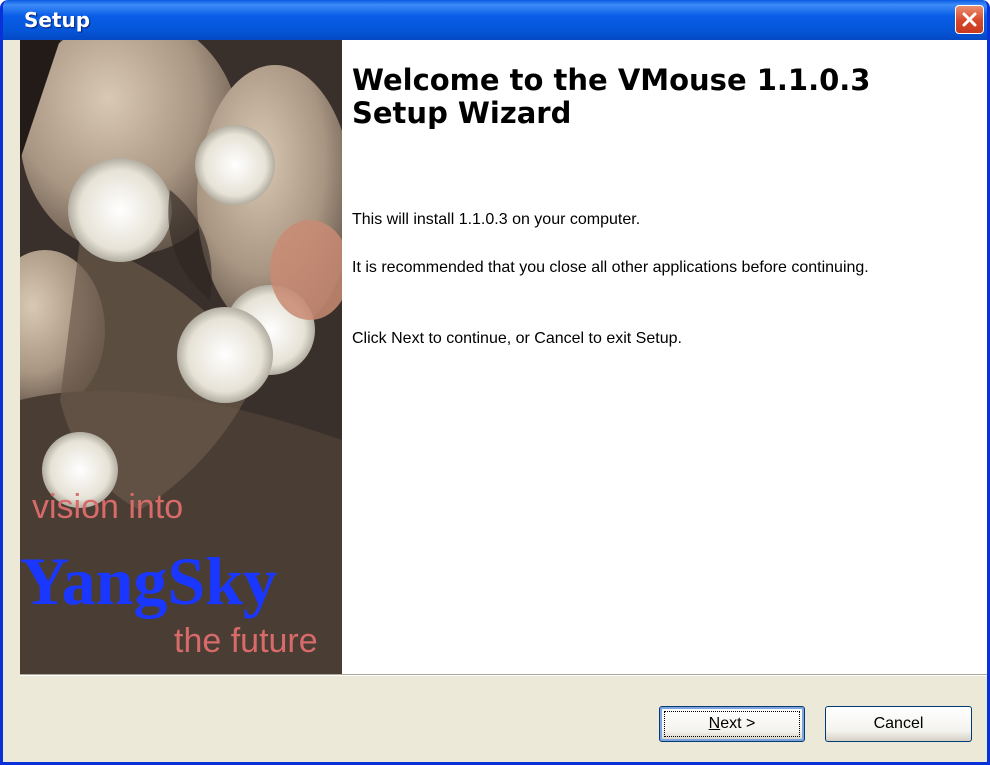  I want to click on cancel-button: Cancel, so click(898, 724).